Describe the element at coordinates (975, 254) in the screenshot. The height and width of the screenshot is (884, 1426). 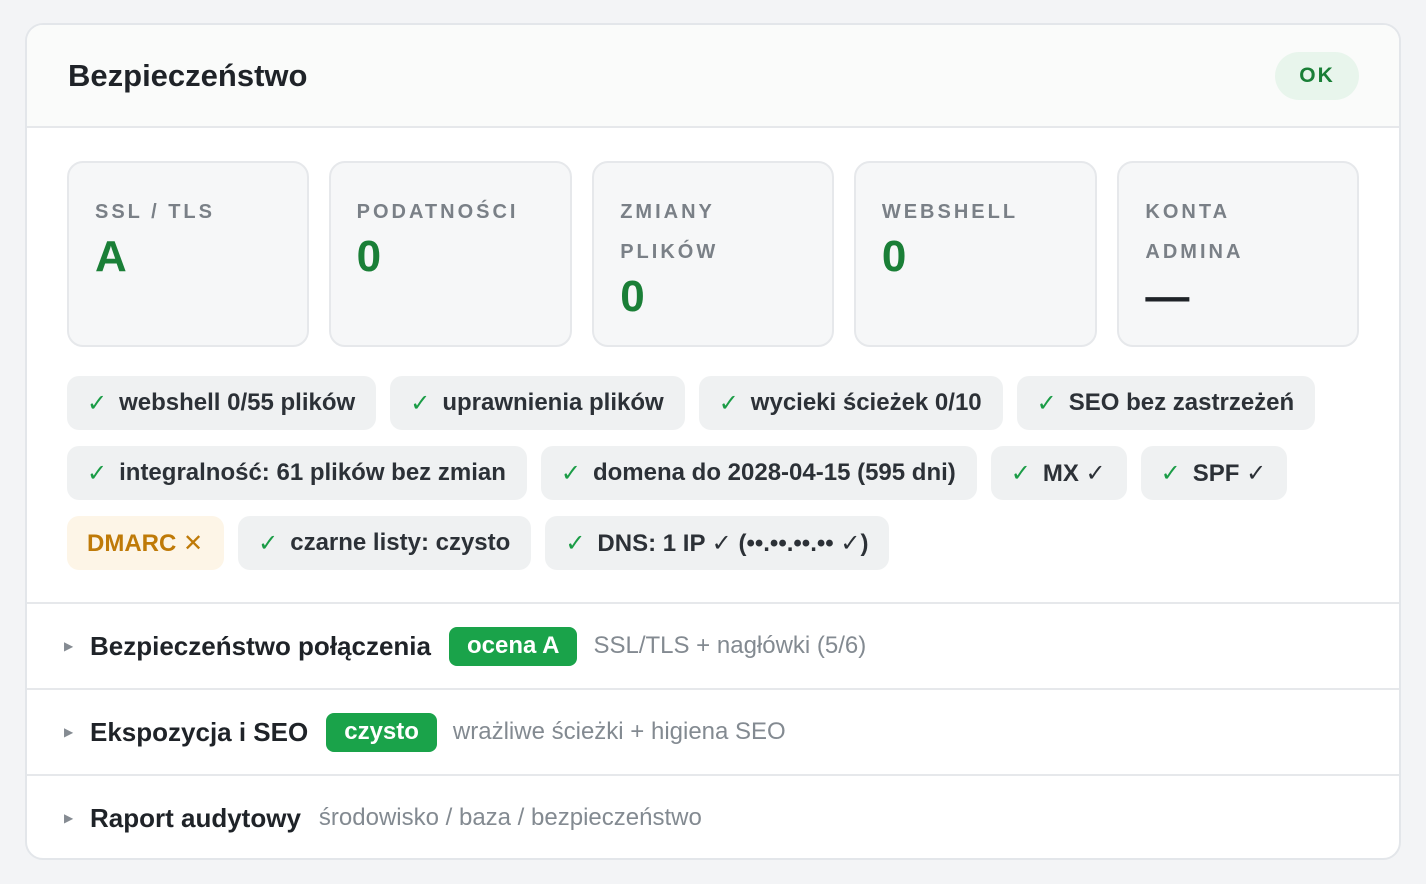
I see `stat-webshell: WEBSHELL 0` at that location.